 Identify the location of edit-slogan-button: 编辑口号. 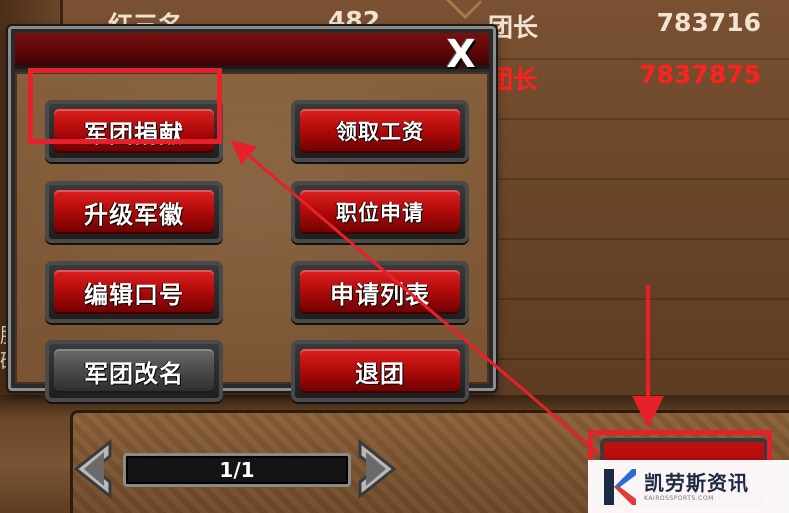
(134, 292).